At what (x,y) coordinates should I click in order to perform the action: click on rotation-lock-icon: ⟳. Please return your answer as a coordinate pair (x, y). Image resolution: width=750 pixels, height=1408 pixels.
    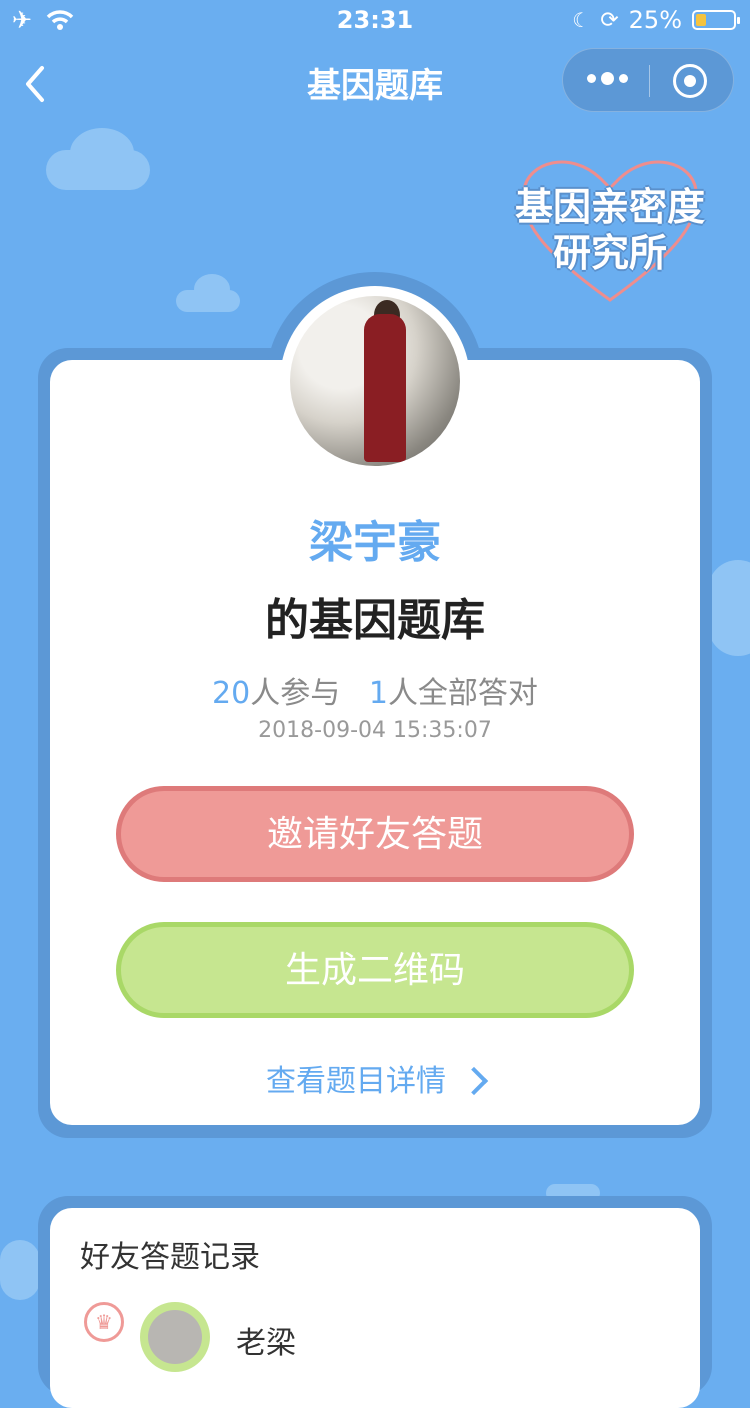
    Looking at the image, I should click on (609, 20).